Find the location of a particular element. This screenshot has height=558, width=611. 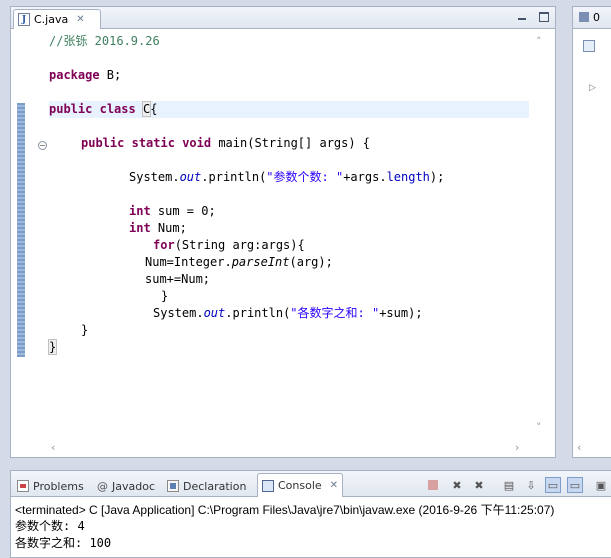

package-icon is located at coordinates (589, 46).